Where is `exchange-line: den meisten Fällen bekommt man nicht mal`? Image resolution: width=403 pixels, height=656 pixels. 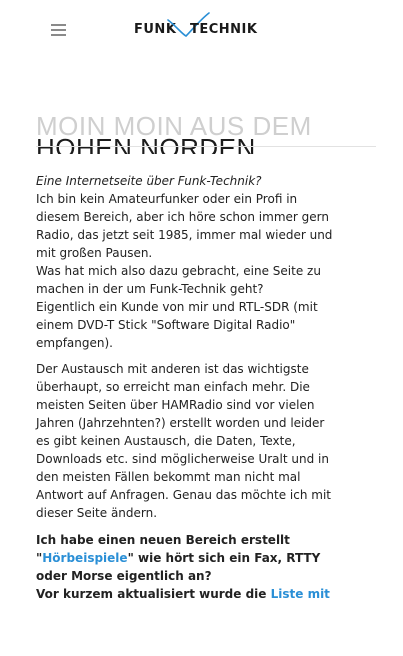
exchange-line: den meisten Fällen bekommt man nicht mal is located at coordinates (168, 477).